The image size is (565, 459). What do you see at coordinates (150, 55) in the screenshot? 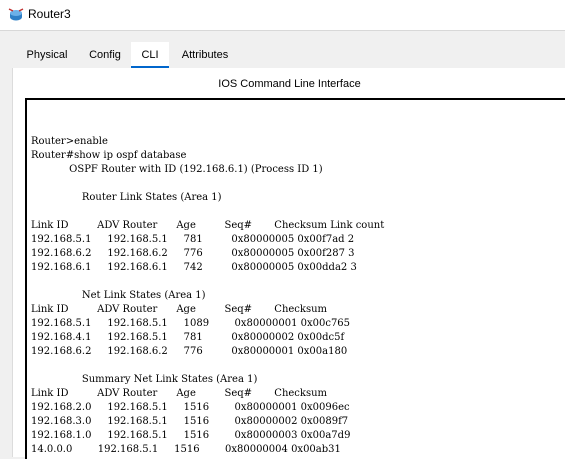
I see `tab-cli: CLI` at bounding box center [150, 55].